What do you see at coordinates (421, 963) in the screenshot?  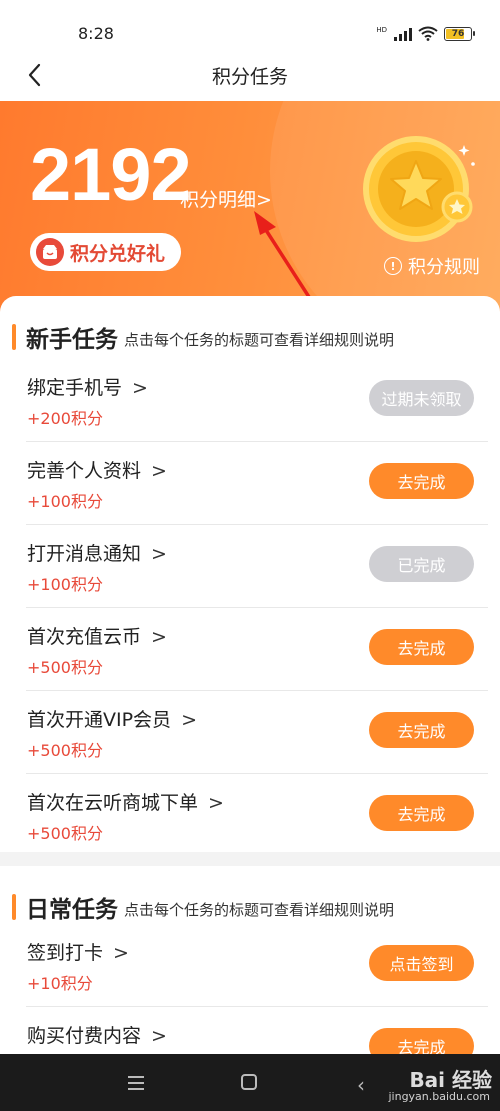 I see `task-action-button: 点击签到` at bounding box center [421, 963].